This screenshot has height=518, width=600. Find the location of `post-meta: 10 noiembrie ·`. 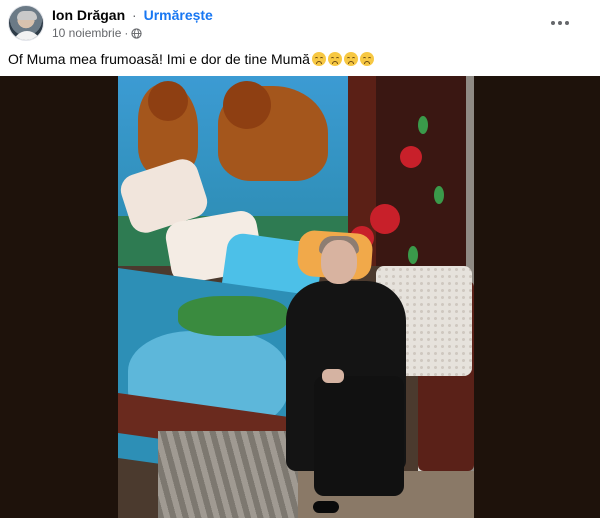

post-meta: 10 noiembrie · is located at coordinates (97, 33).